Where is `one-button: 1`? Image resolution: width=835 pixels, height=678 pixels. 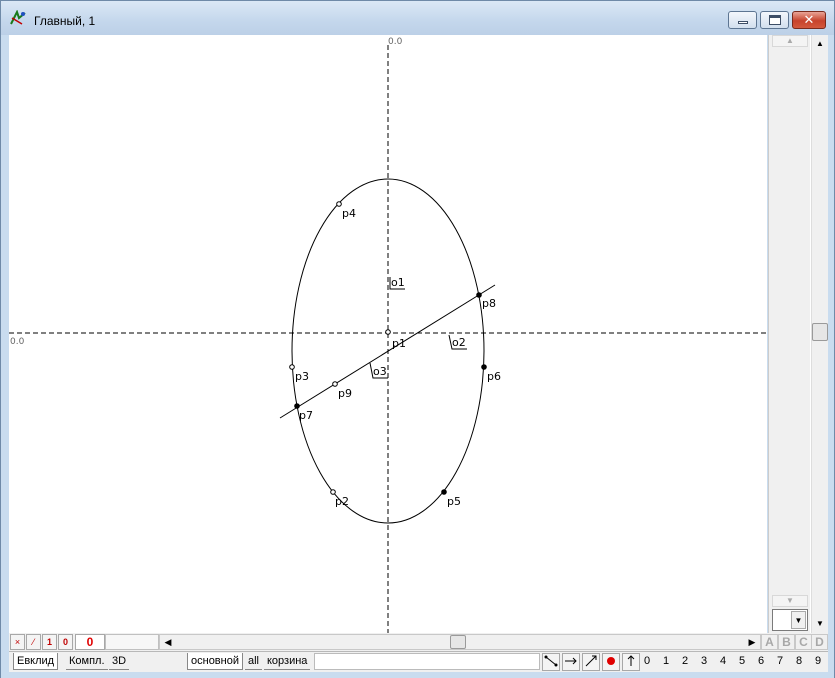 one-button: 1 is located at coordinates (49, 642).